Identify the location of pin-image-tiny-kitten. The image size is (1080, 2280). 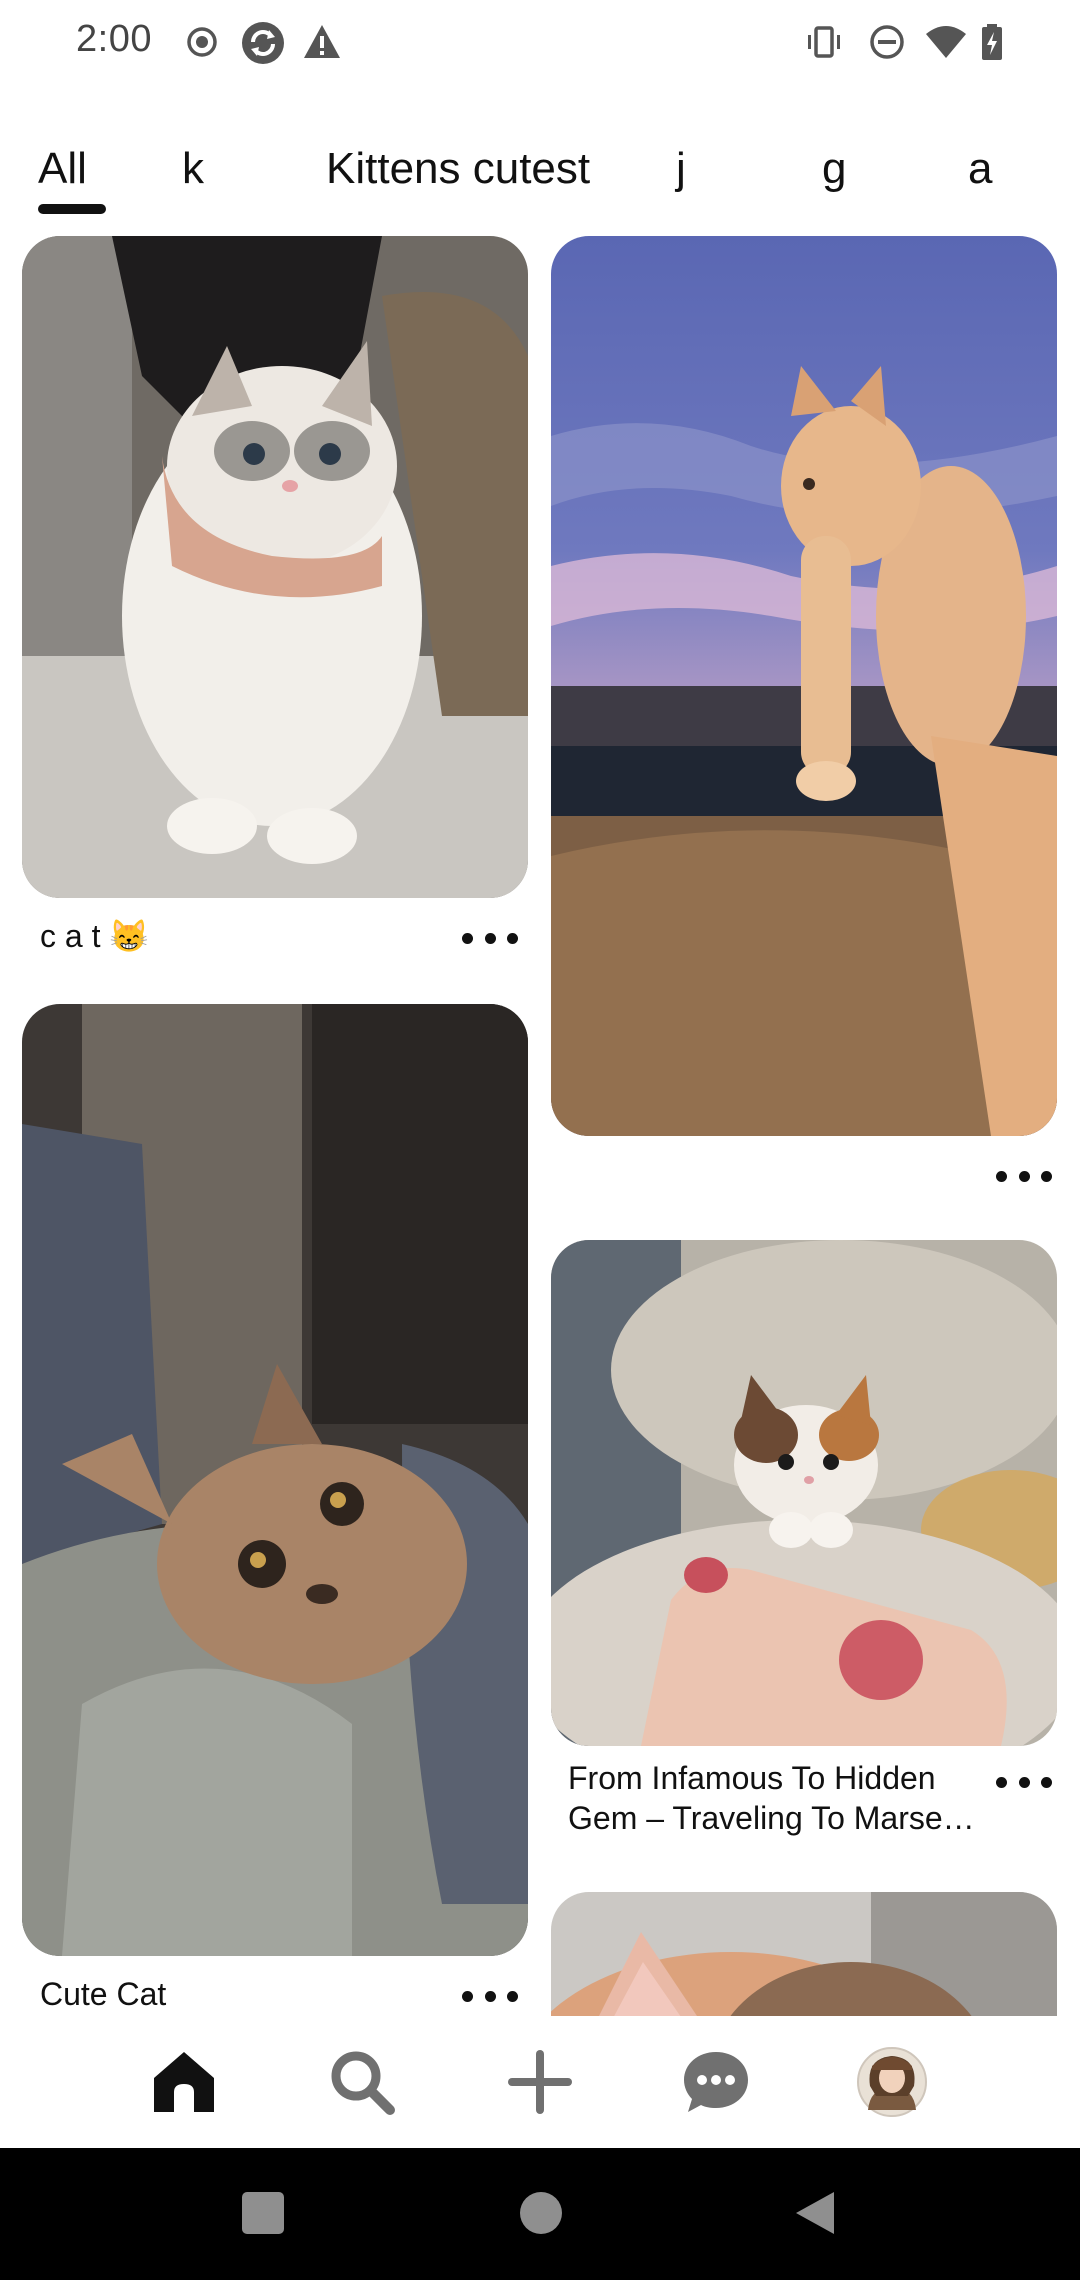
(804, 1493).